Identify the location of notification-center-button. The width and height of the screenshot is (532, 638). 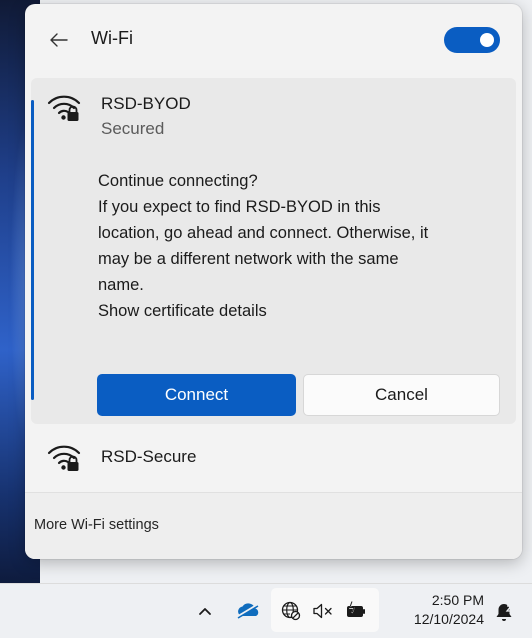
(504, 612).